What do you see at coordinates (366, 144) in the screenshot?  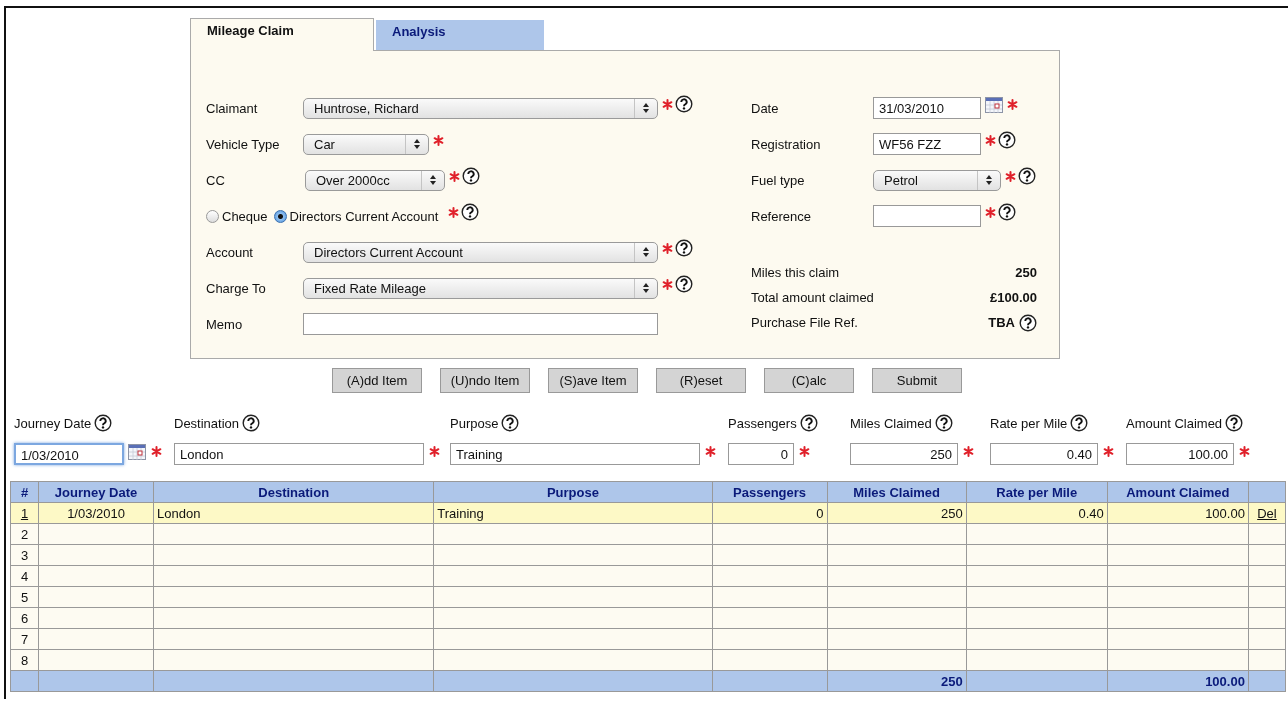 I see `dropdown: Car` at bounding box center [366, 144].